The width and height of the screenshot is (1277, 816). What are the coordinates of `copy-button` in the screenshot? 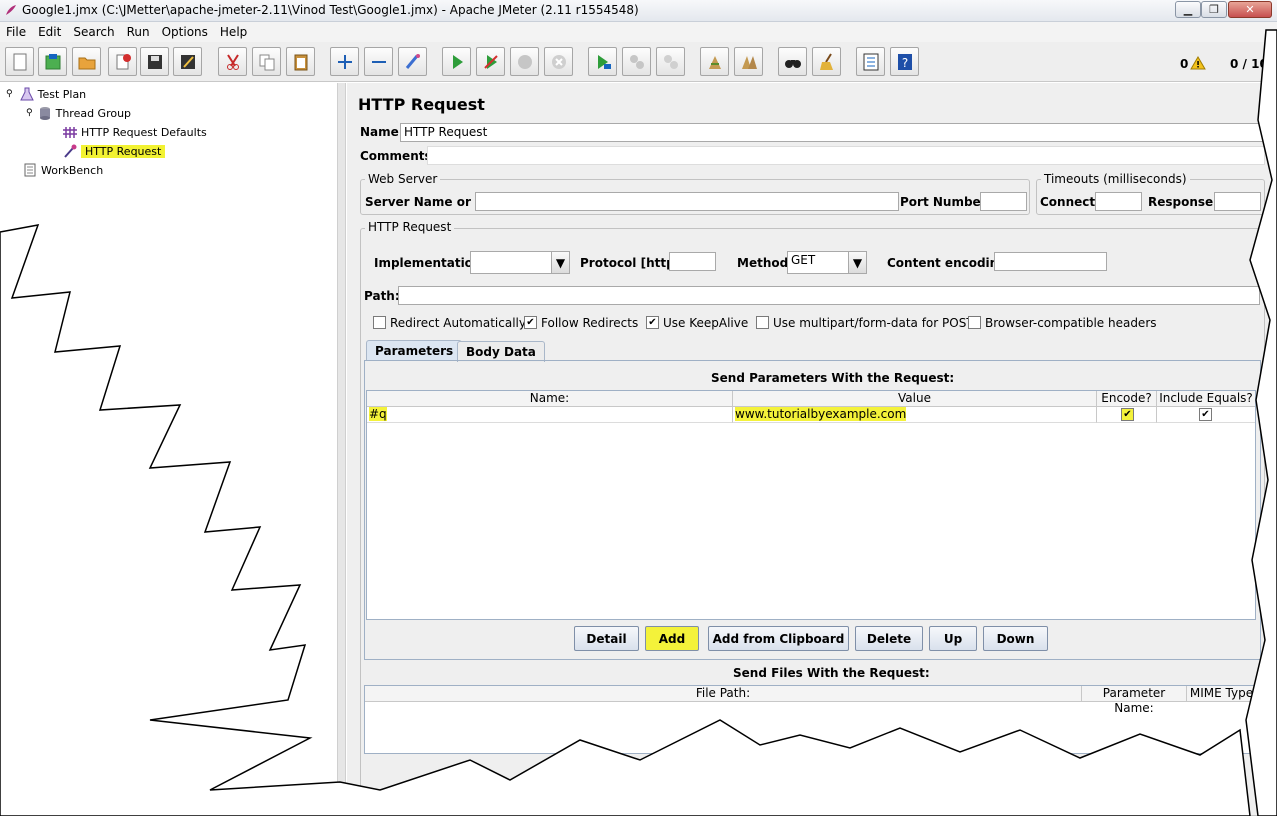 It's located at (266, 61).